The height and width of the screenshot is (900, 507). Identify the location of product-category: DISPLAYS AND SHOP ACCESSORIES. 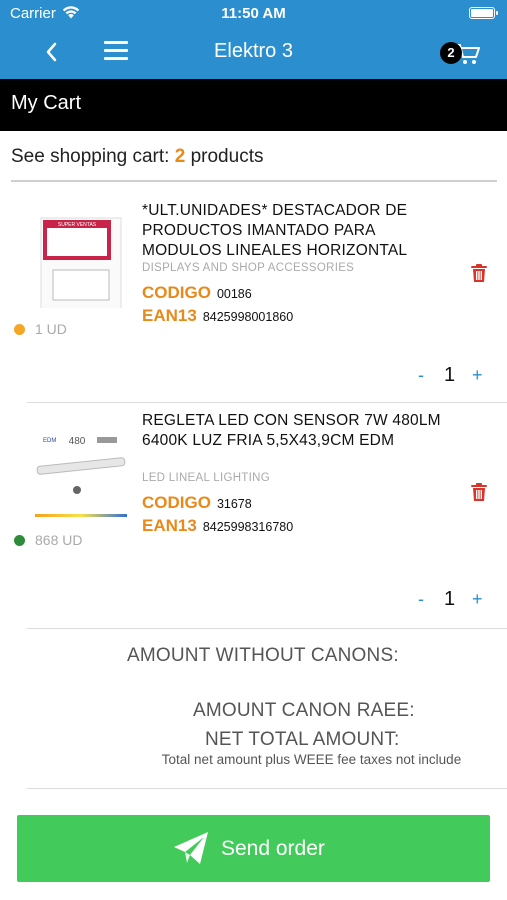
(248, 268).